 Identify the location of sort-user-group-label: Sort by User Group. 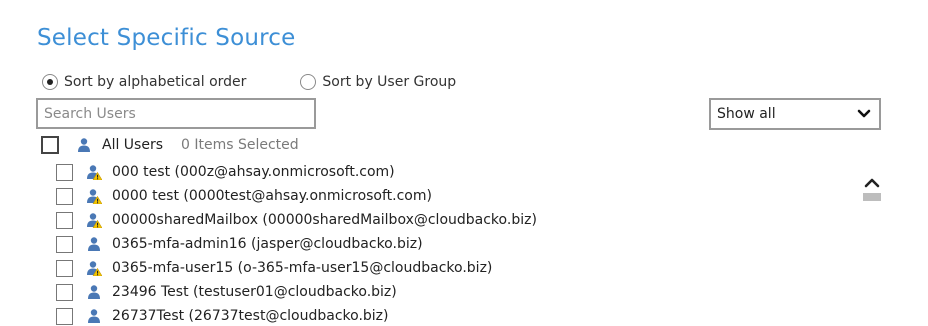
(389, 82).